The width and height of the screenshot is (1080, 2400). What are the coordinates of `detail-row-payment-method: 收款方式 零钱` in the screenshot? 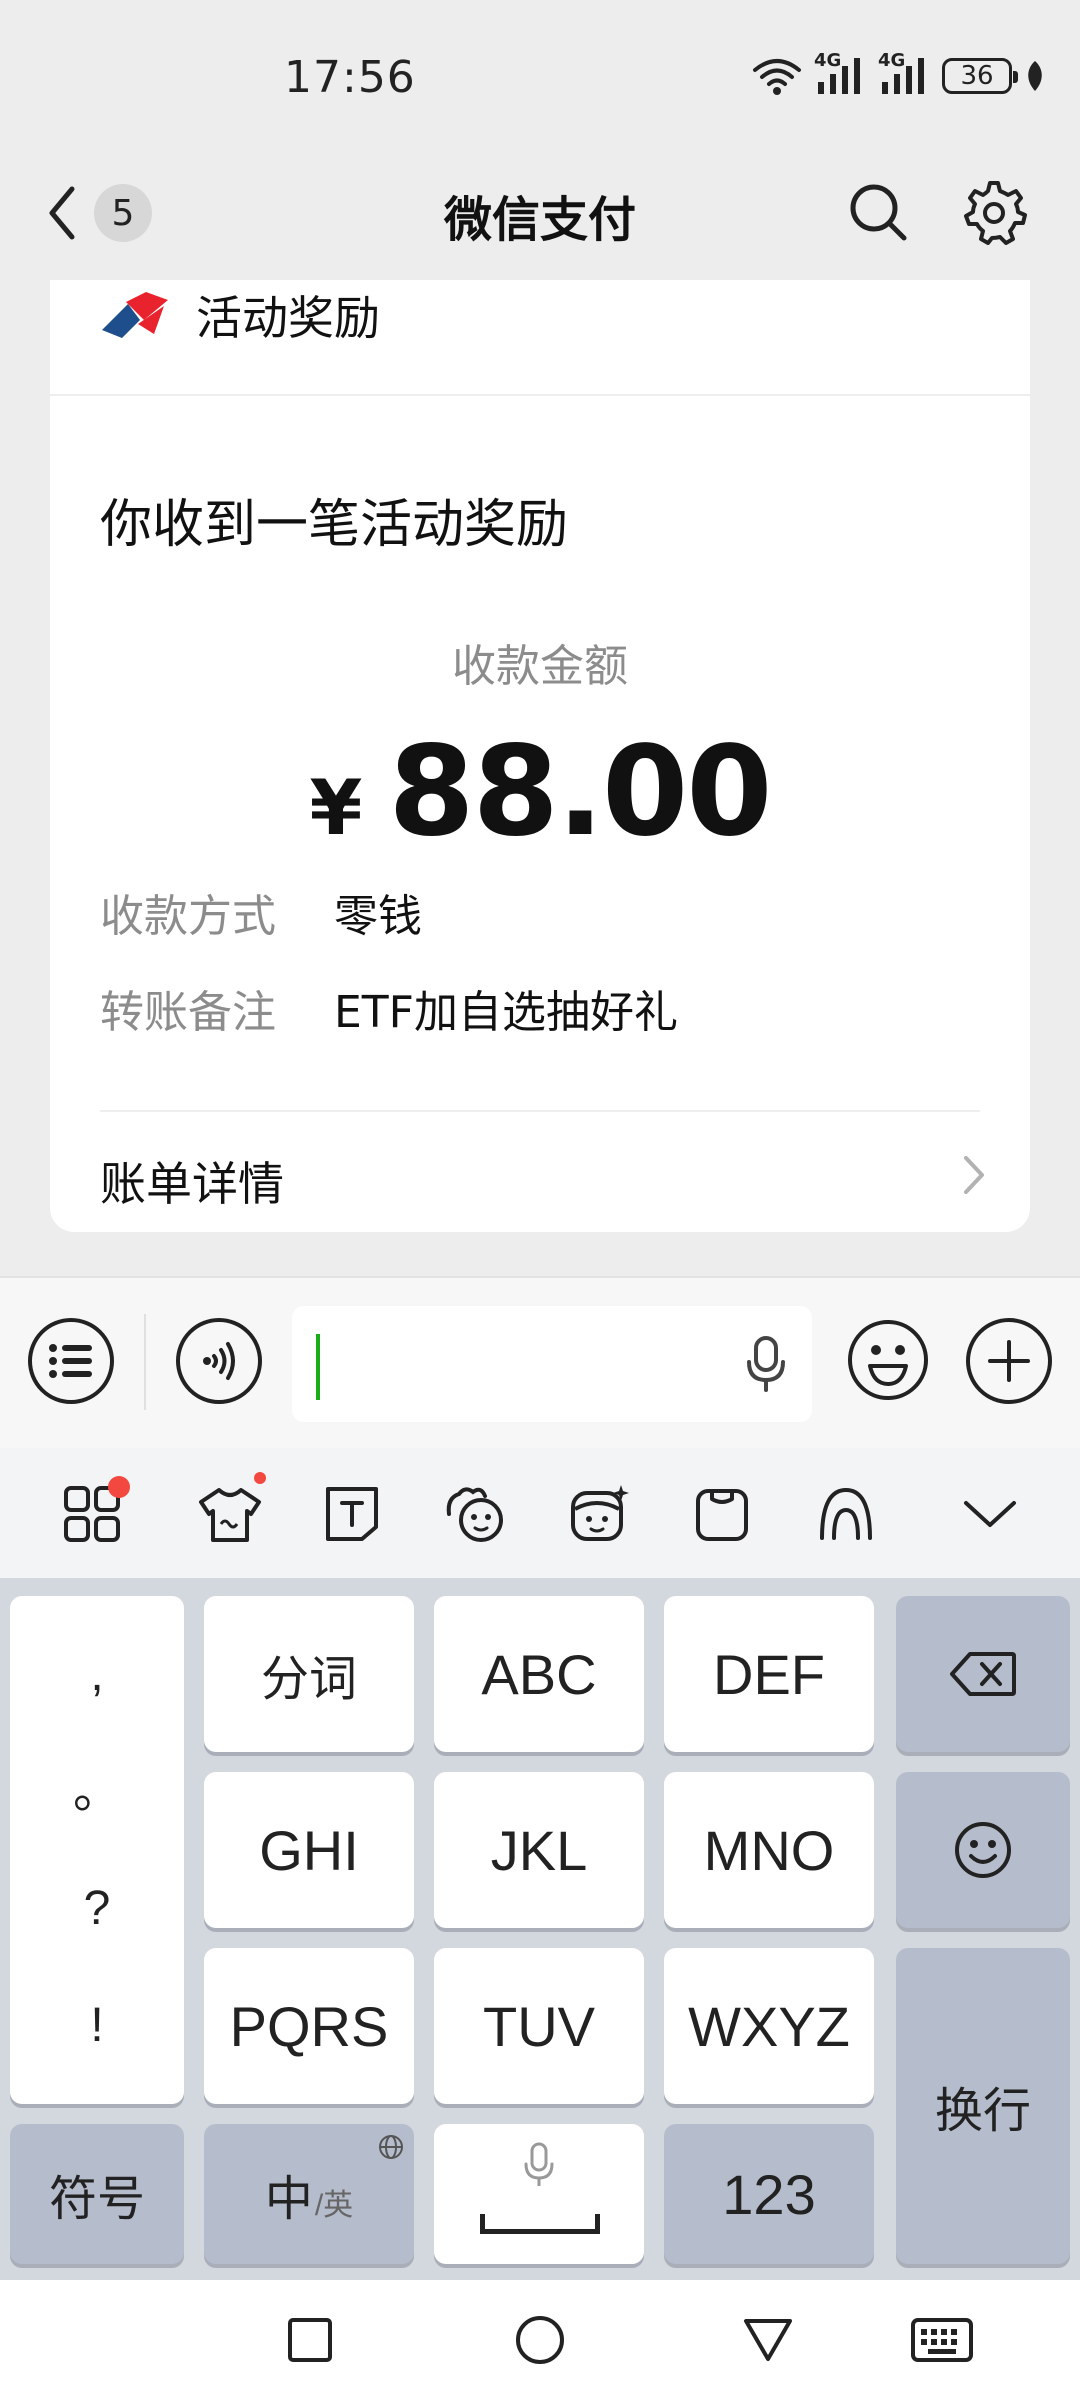 It's located at (261, 912).